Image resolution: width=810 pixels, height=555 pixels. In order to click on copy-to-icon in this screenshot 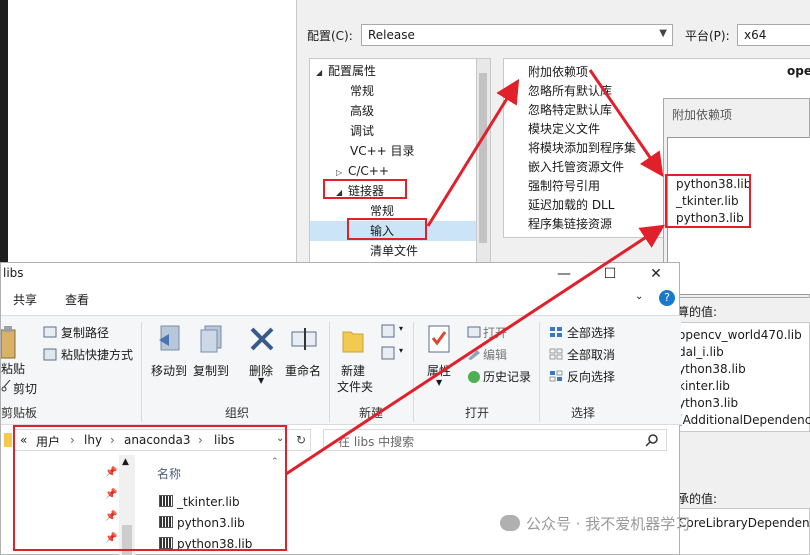, I will do `click(211, 339)`.